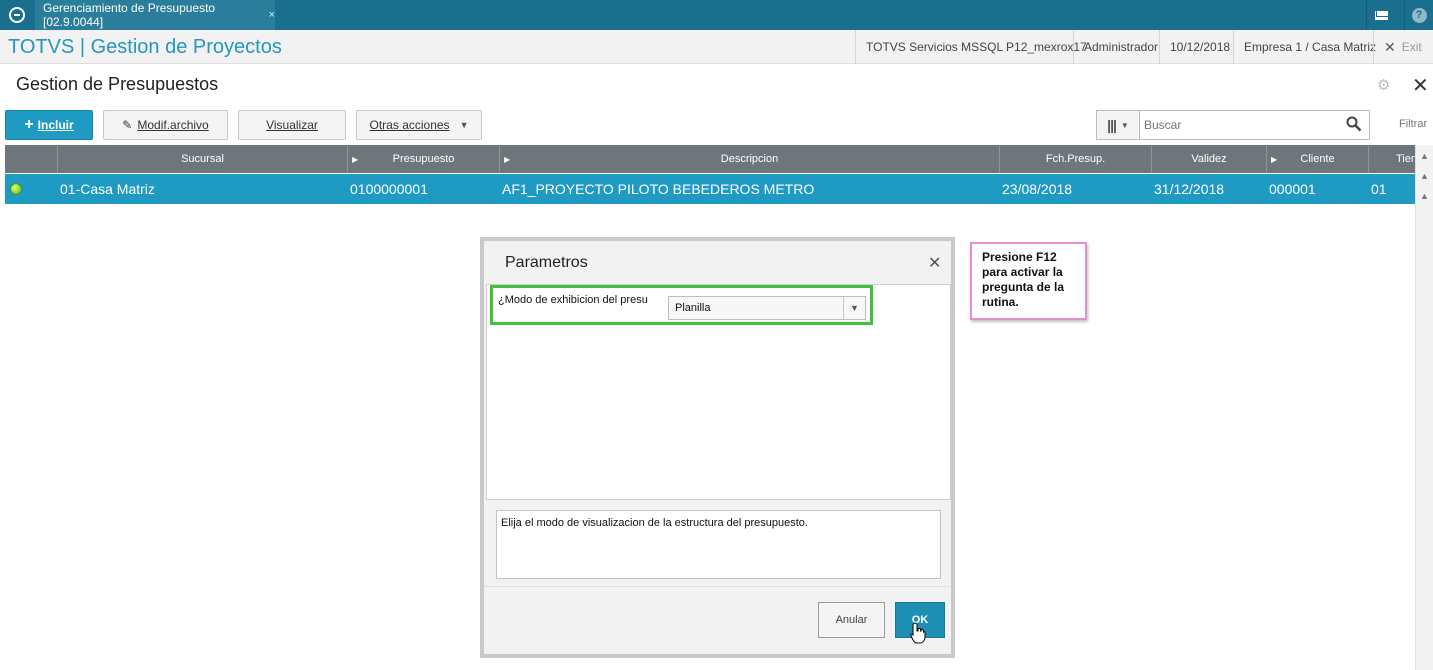 The height and width of the screenshot is (670, 1433). What do you see at coordinates (934, 263) in the screenshot?
I see `dialog-close-icon: ✕` at bounding box center [934, 263].